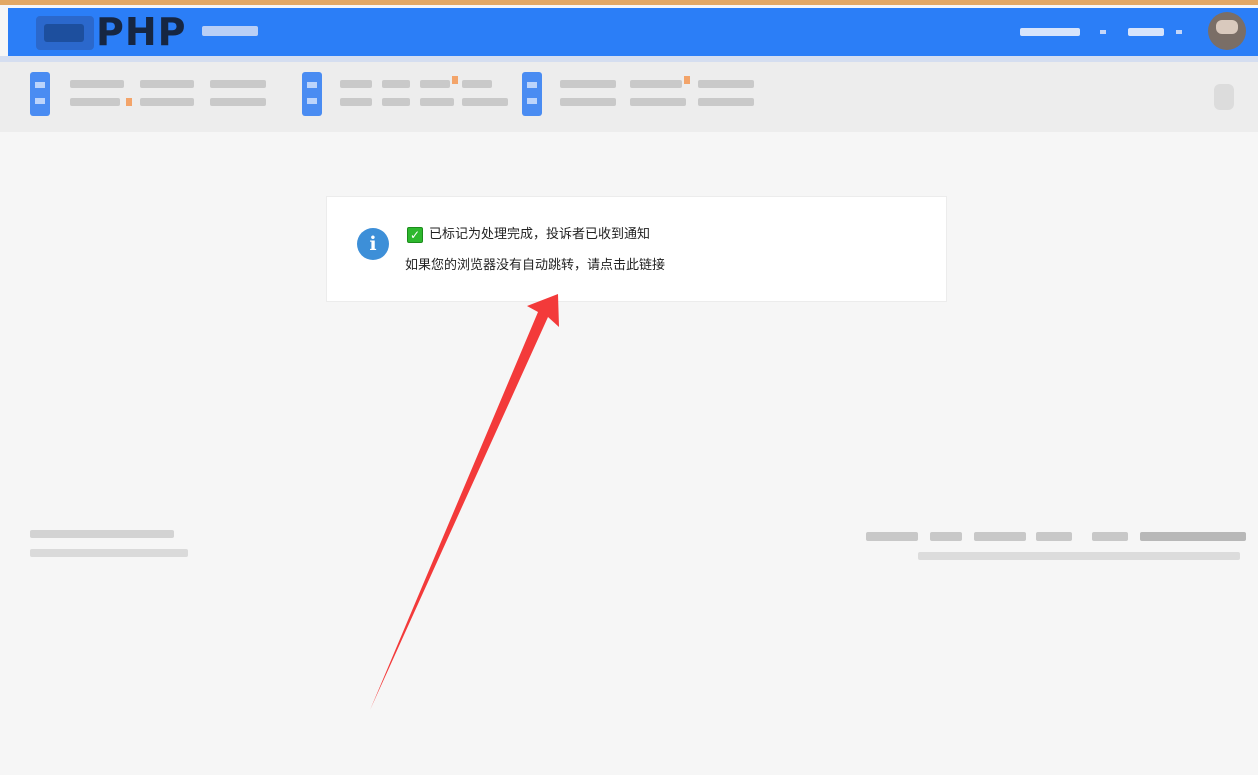  Describe the element at coordinates (1227, 31) in the screenshot. I see `user-avatar` at that location.